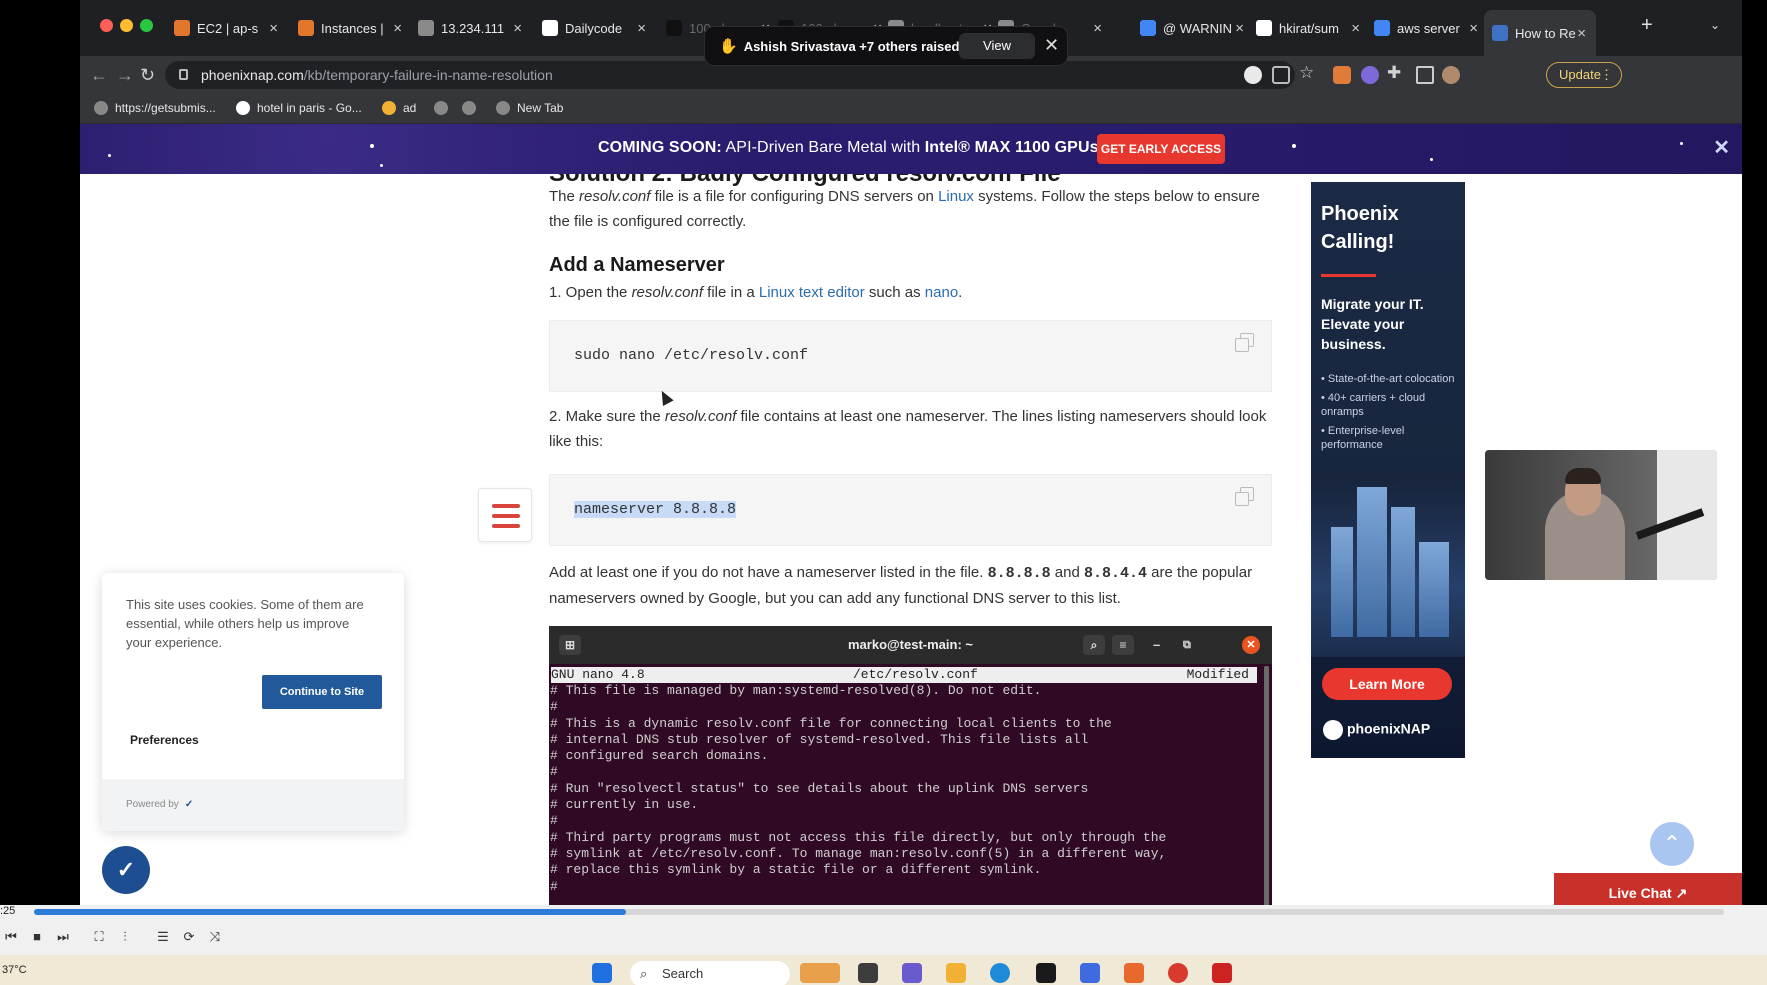  I want to click on chrome-icon, so click(1178, 973).